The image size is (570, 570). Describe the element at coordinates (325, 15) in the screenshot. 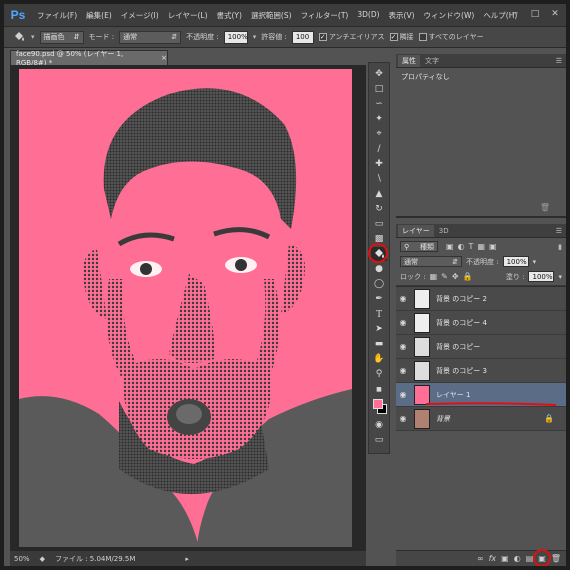

I see `menu-filter: フィルター(T)` at that location.